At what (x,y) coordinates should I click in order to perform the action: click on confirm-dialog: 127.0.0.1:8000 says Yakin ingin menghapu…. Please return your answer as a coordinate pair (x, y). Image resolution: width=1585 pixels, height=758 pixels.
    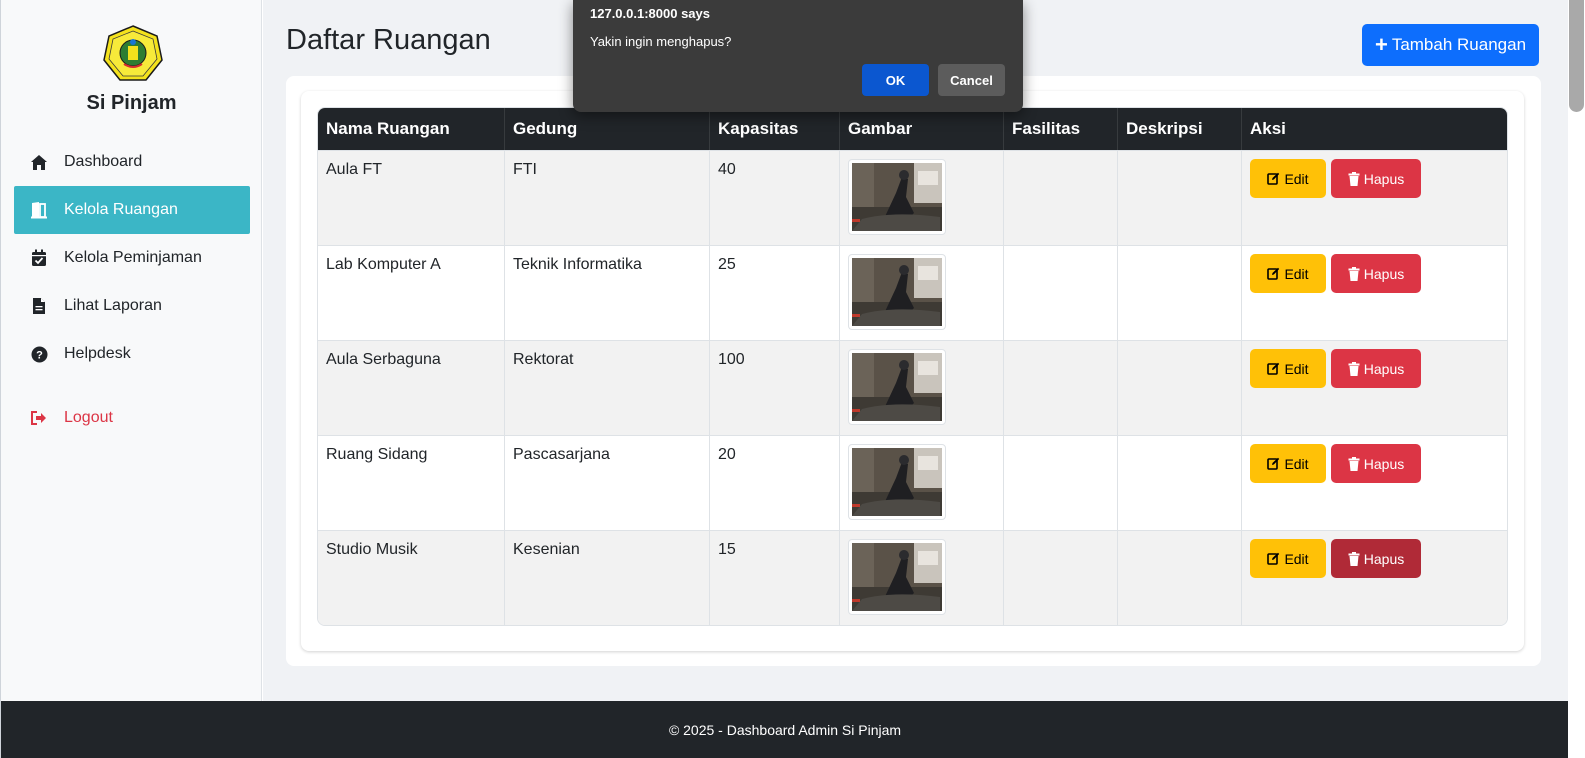
    Looking at the image, I should click on (798, 56).